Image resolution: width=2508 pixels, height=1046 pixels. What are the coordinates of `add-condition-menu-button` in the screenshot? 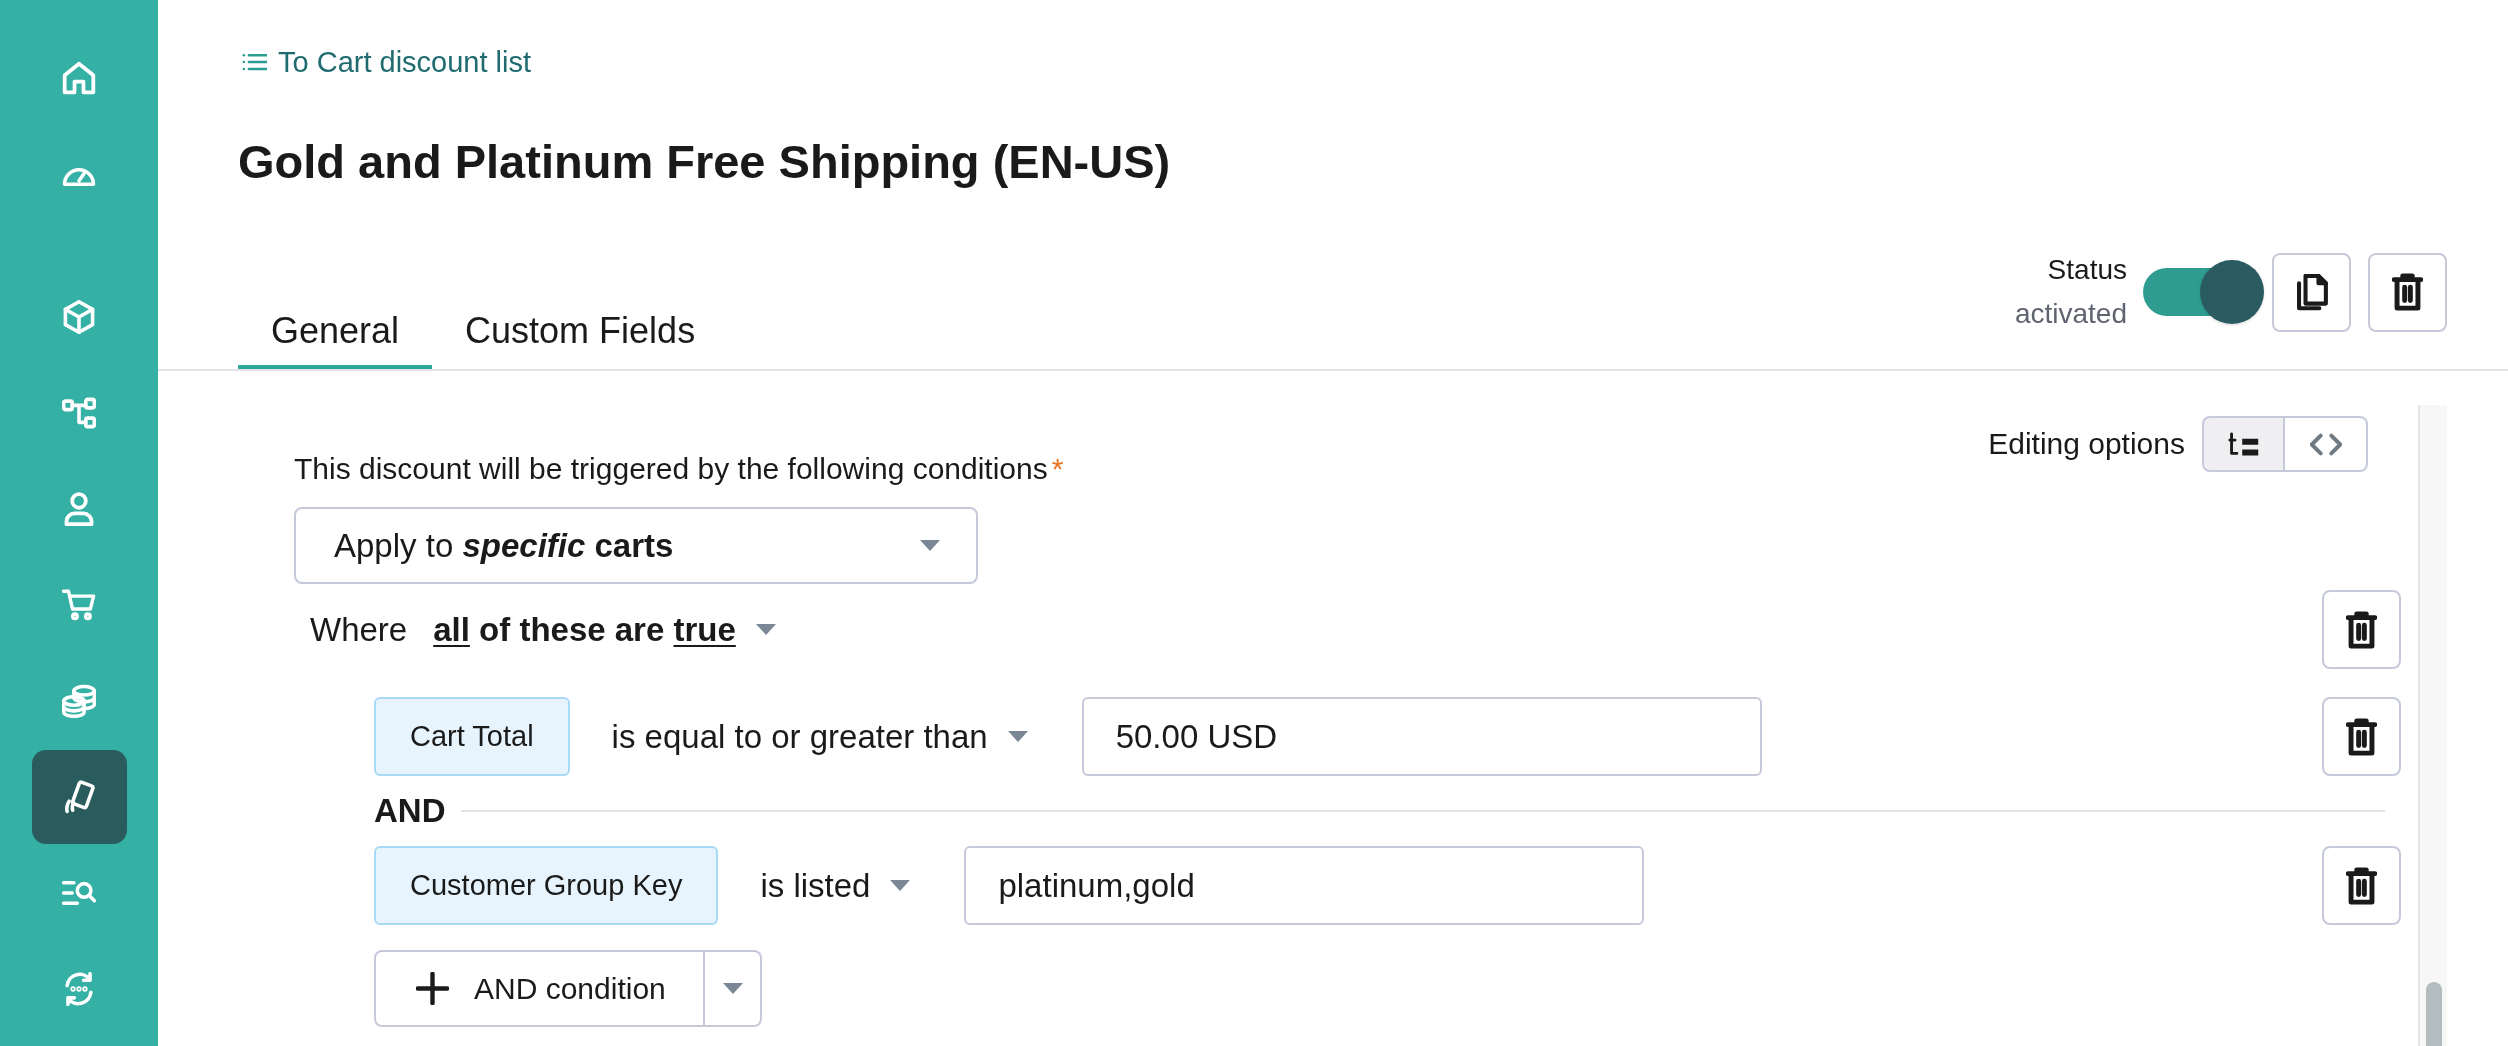 It's located at (733, 988).